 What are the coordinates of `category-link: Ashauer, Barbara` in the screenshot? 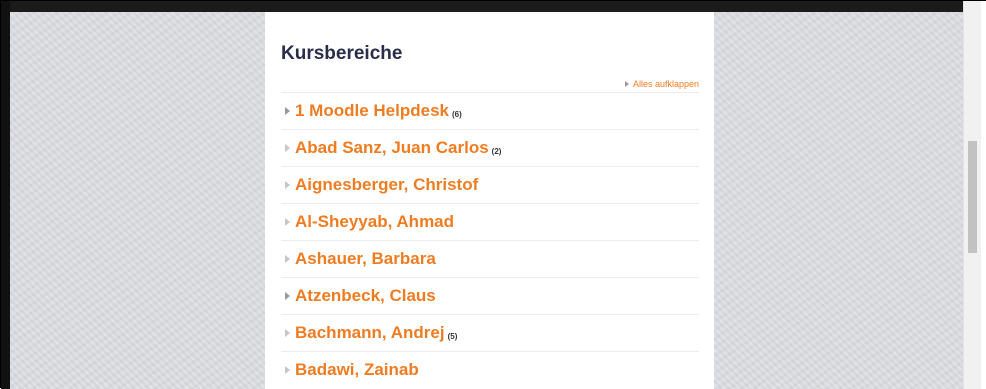 It's located at (365, 259).